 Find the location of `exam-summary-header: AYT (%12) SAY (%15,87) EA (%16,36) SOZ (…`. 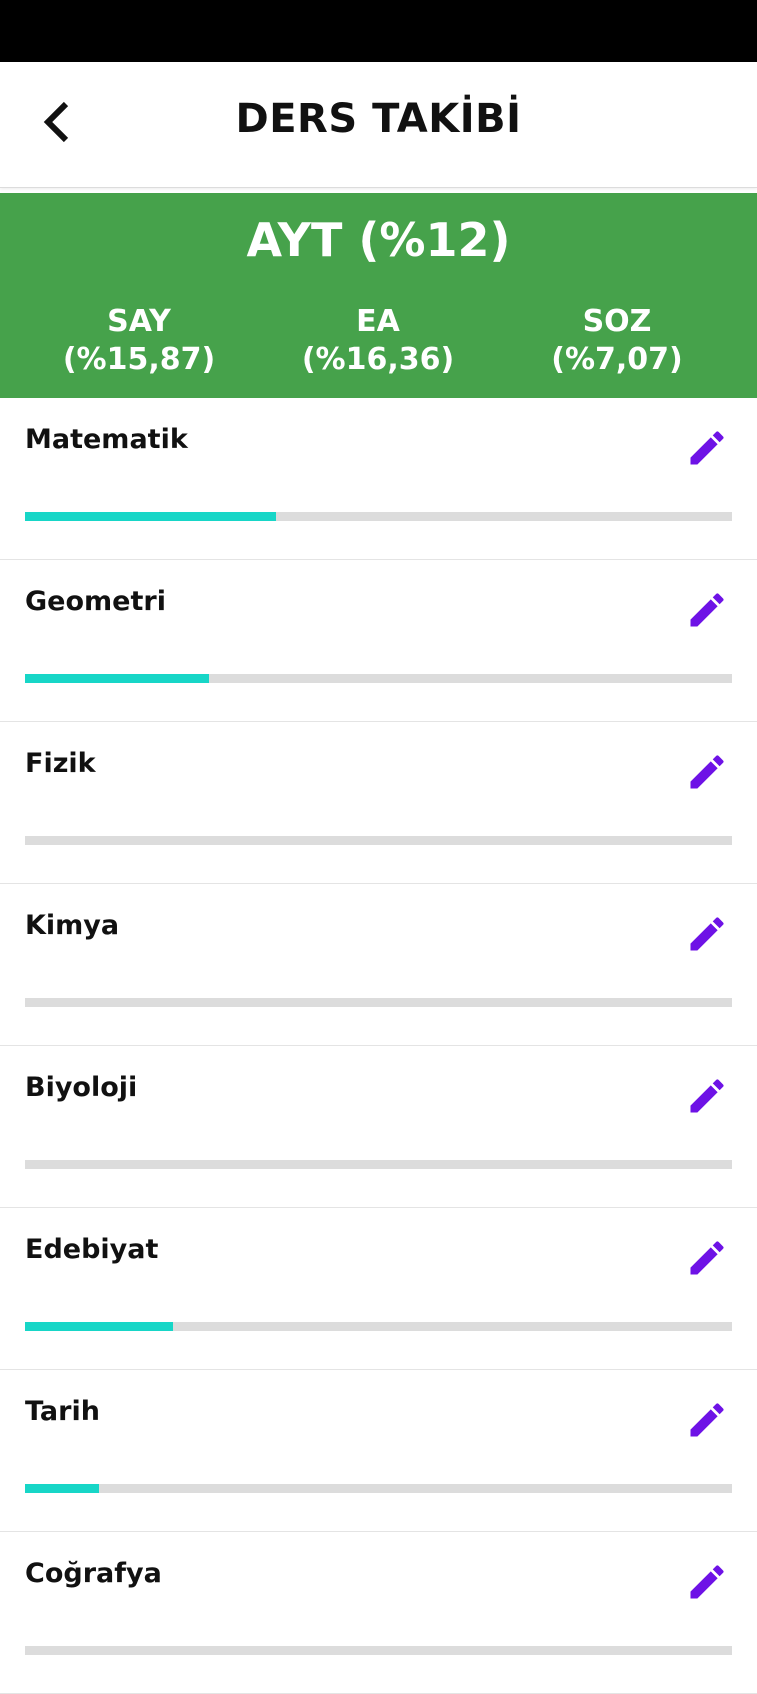

exam-summary-header: AYT (%12) SAY (%15,87) EA (%16,36) SOZ (… is located at coordinates (378, 295).